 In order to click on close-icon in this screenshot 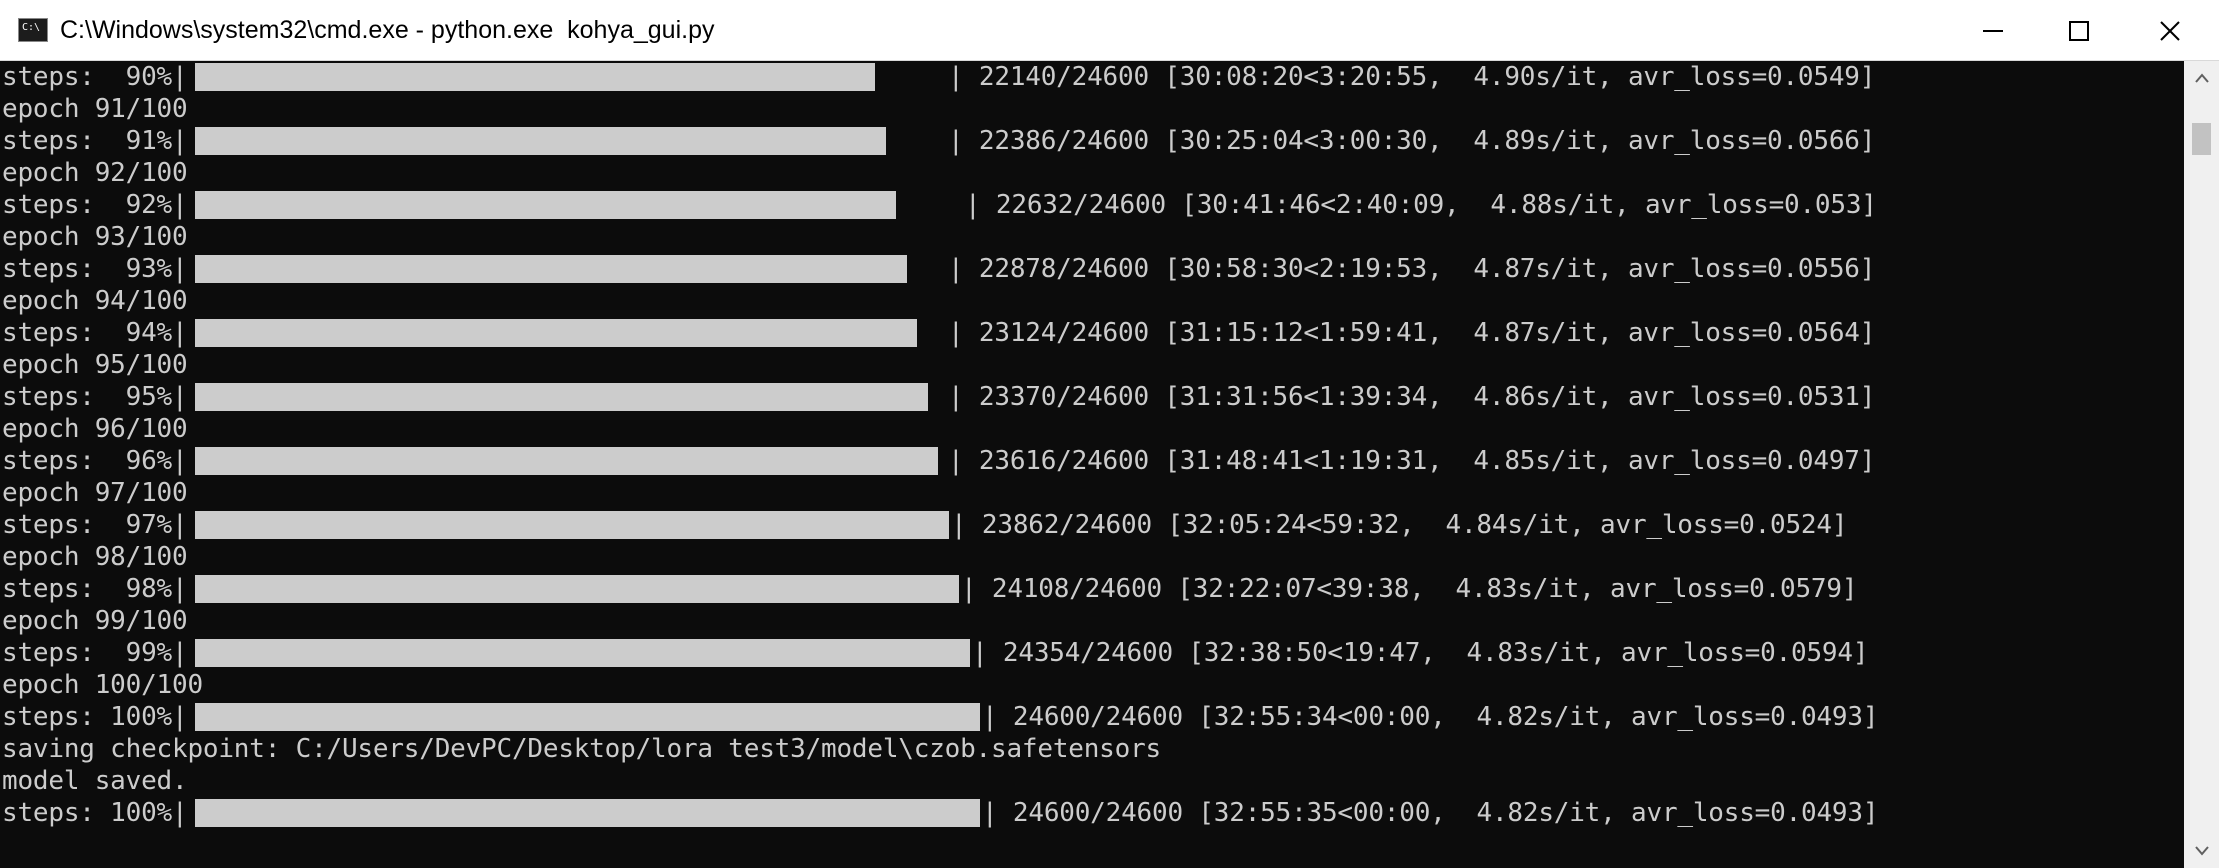, I will do `click(2170, 30)`.